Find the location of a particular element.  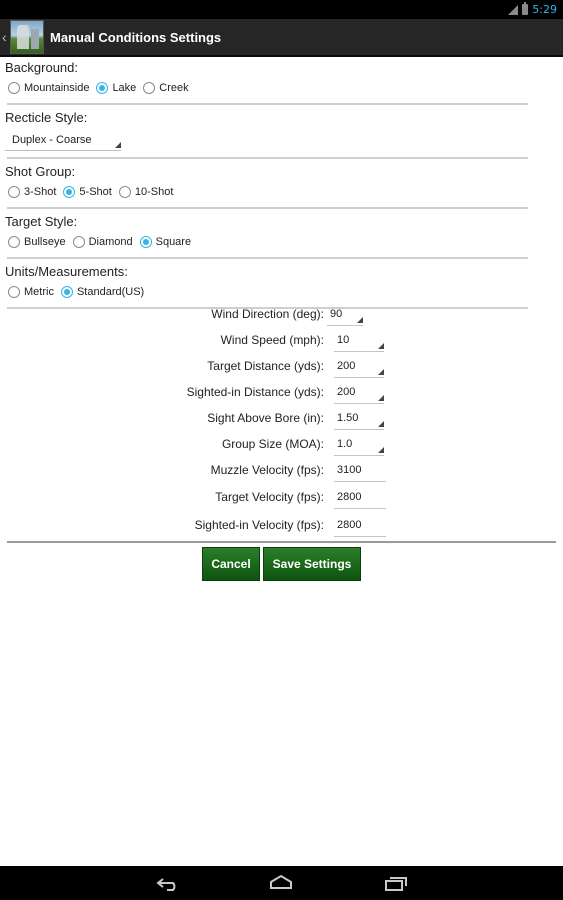

save-settings-button: Save Settings is located at coordinates (312, 564).